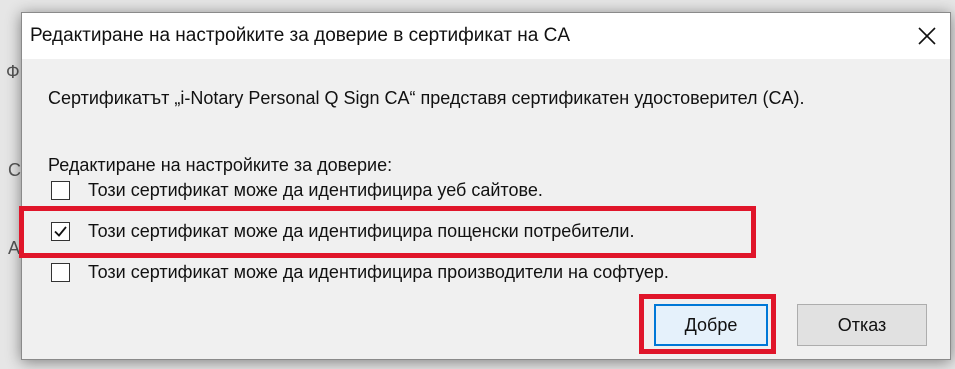 This screenshot has height=369, width=955. Describe the element at coordinates (711, 325) in the screenshot. I see `ok-button: Добре` at that location.